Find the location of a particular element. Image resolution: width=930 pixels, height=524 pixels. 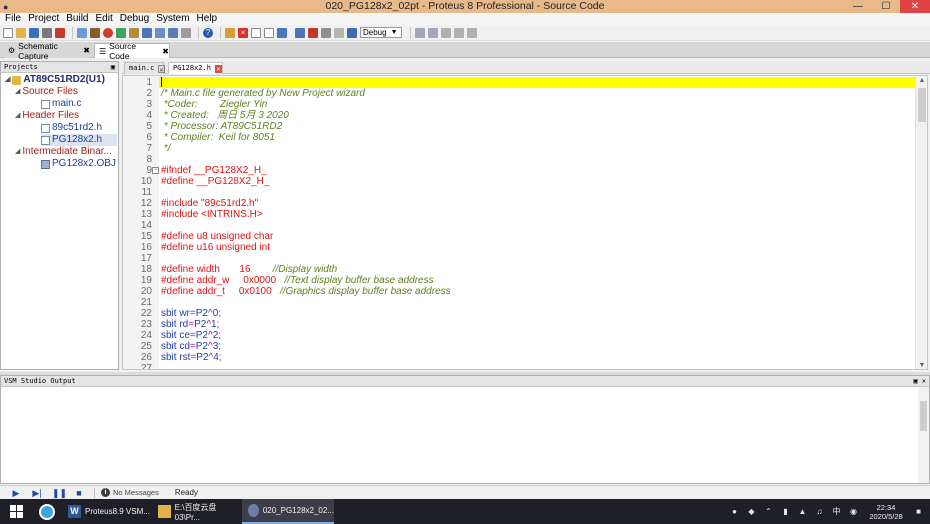

3d-viewer-icon is located at coordinates (134, 32).